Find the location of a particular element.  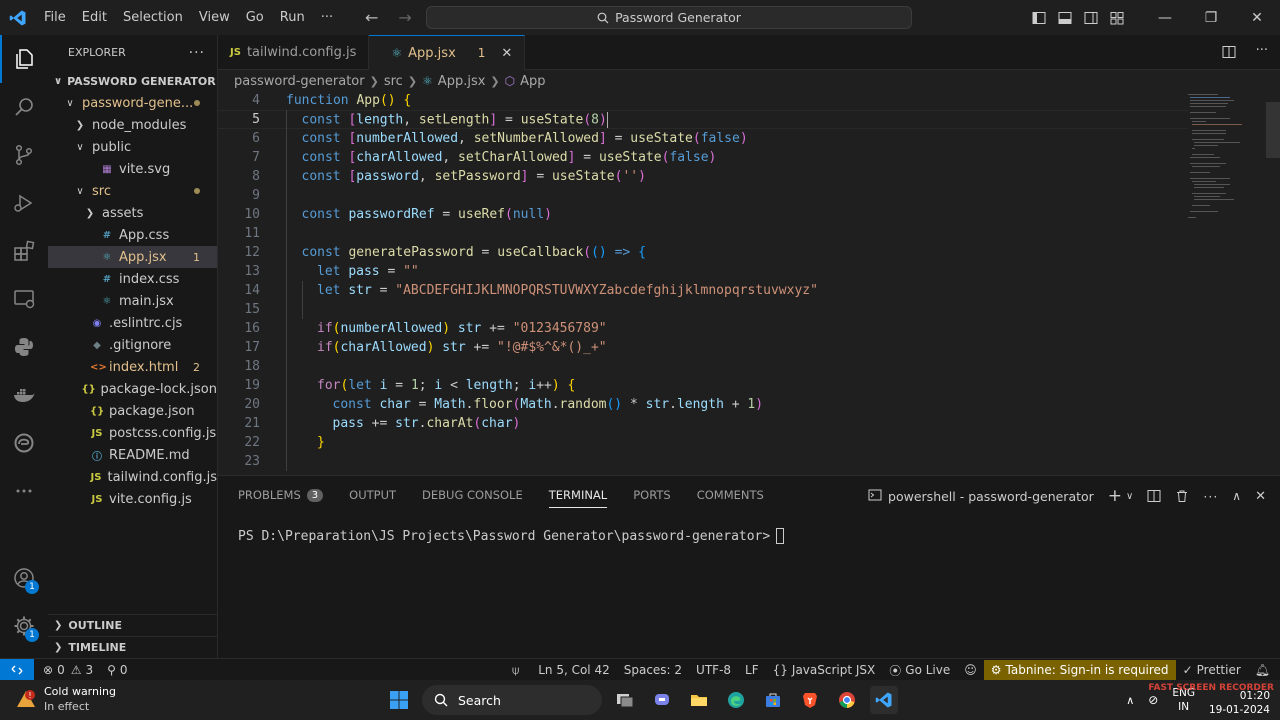

network-off-icon: ⊘ is located at coordinates (1153, 700).